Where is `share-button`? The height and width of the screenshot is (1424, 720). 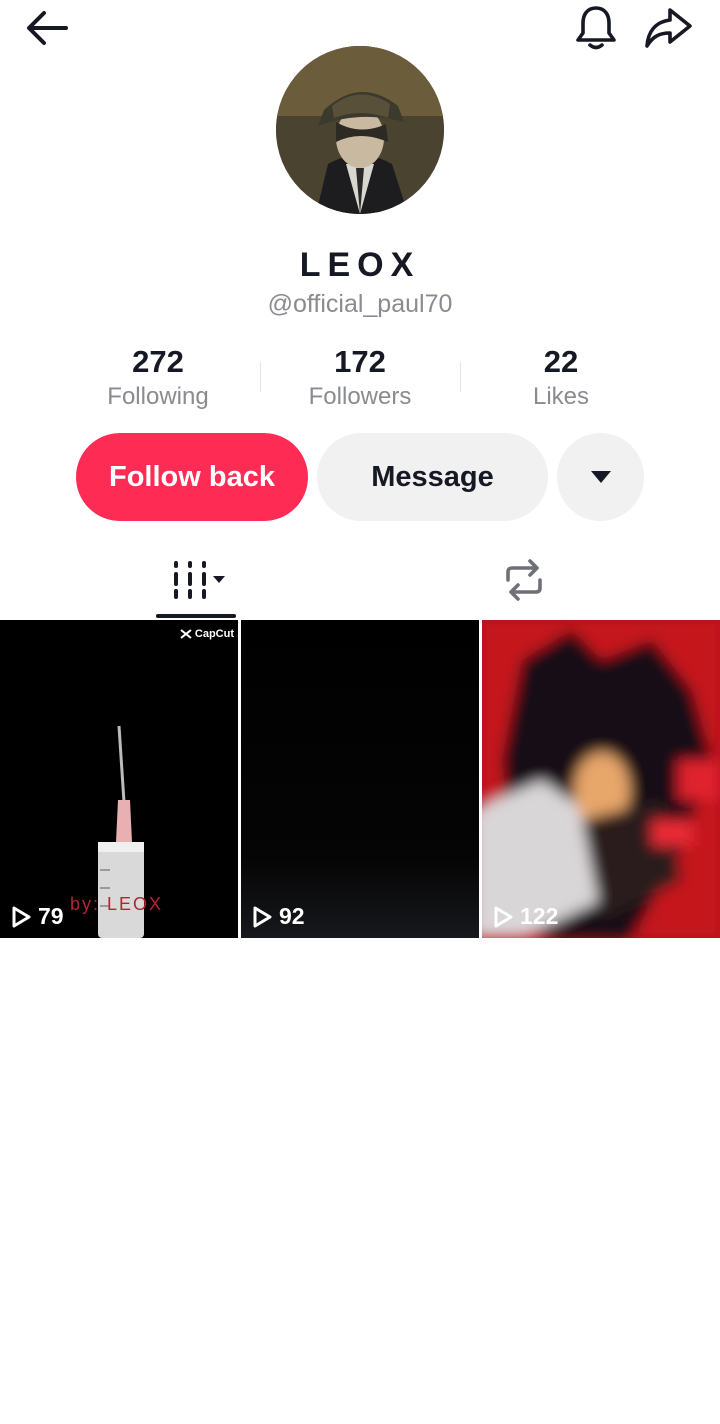
share-button is located at coordinates (668, 28).